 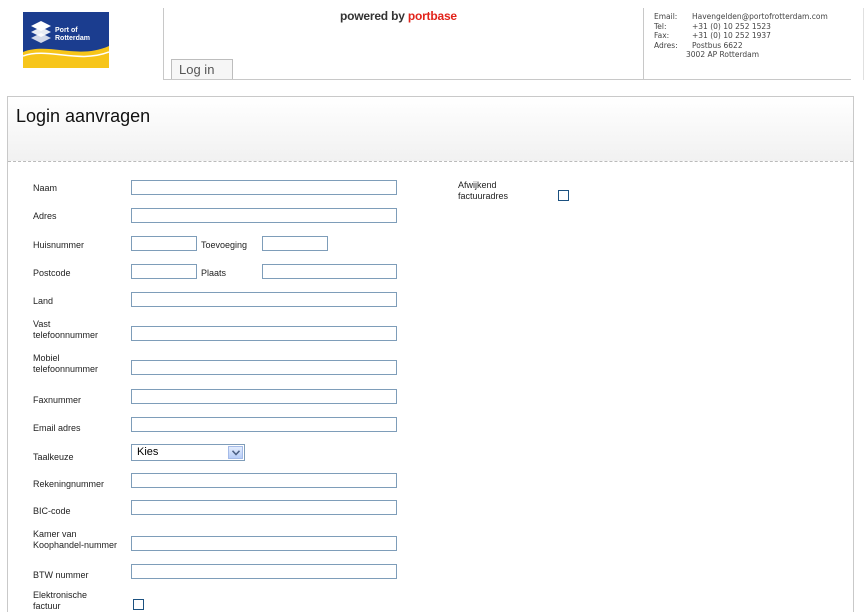 What do you see at coordinates (329, 271) in the screenshot?
I see `plaats-input` at bounding box center [329, 271].